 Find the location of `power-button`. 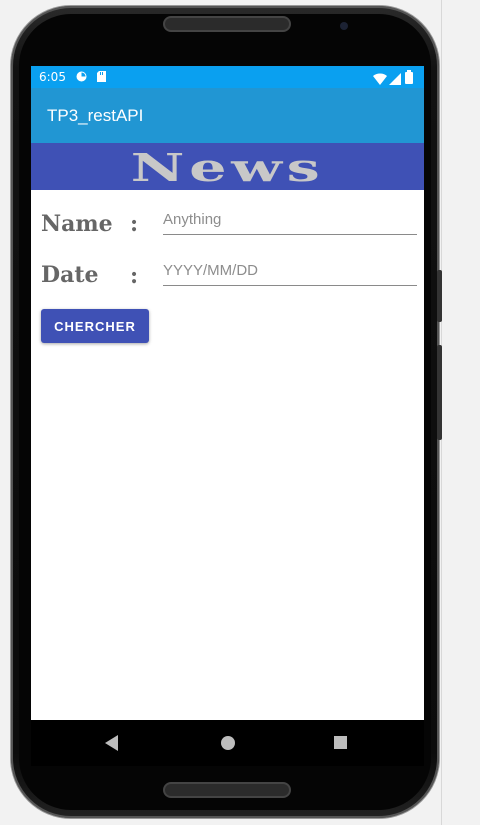

power-button is located at coordinates (439, 392).